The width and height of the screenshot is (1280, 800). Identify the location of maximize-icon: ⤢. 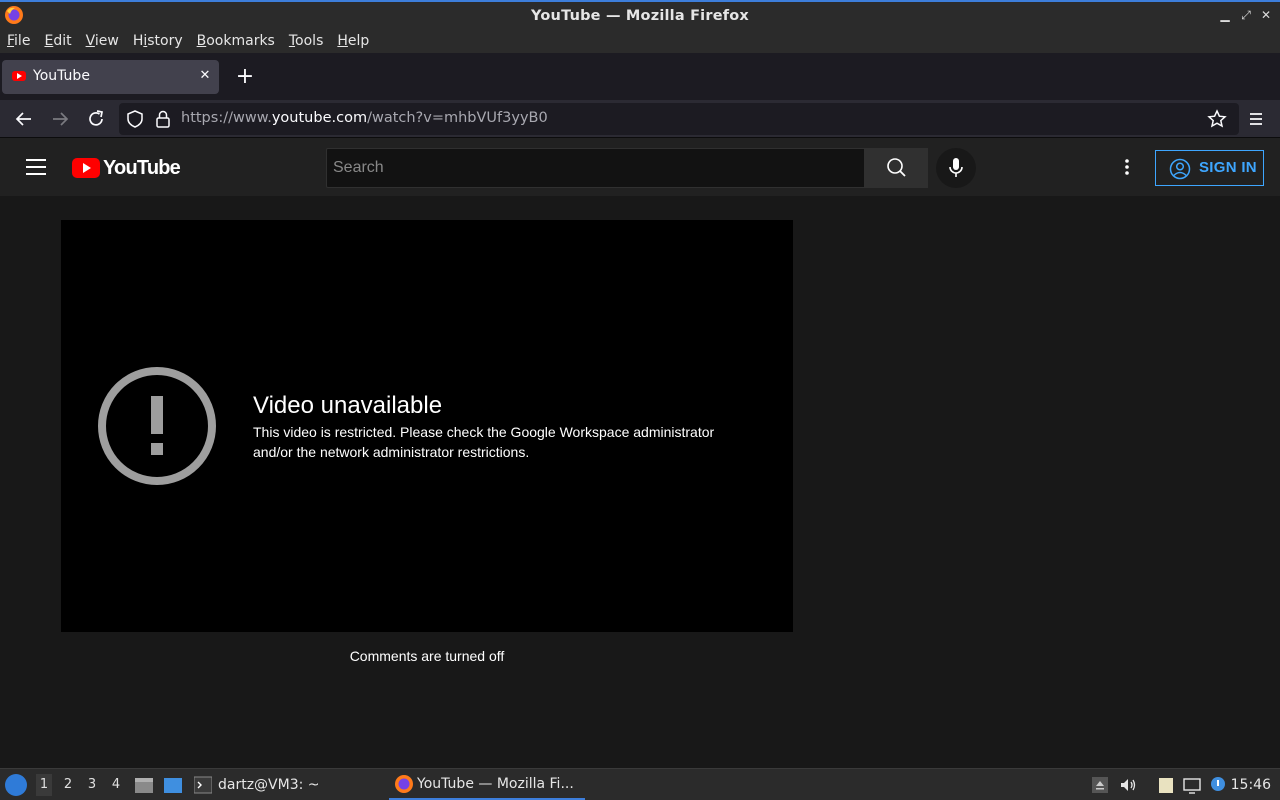
(1246, 15).